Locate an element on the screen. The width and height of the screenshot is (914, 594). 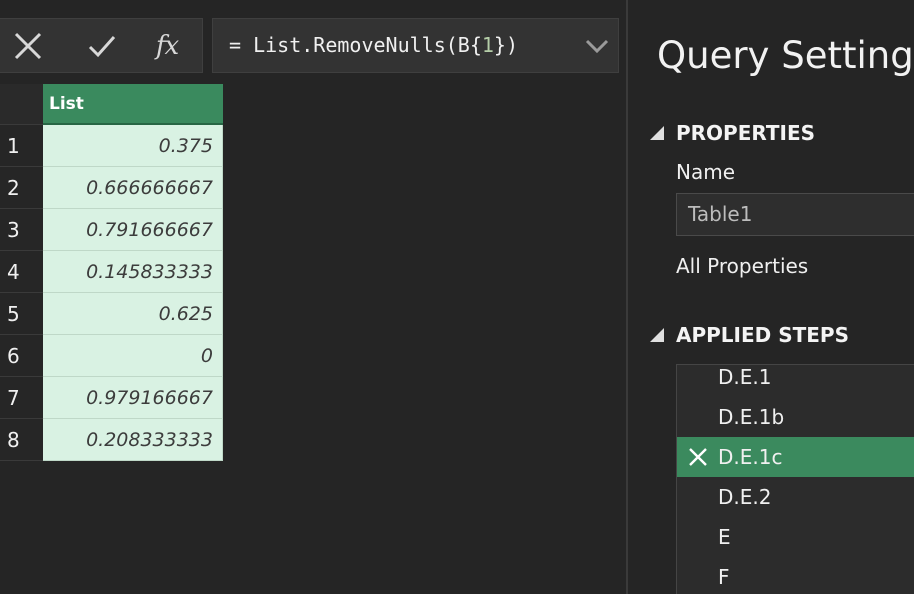
row-number: 3 is located at coordinates (21, 230).